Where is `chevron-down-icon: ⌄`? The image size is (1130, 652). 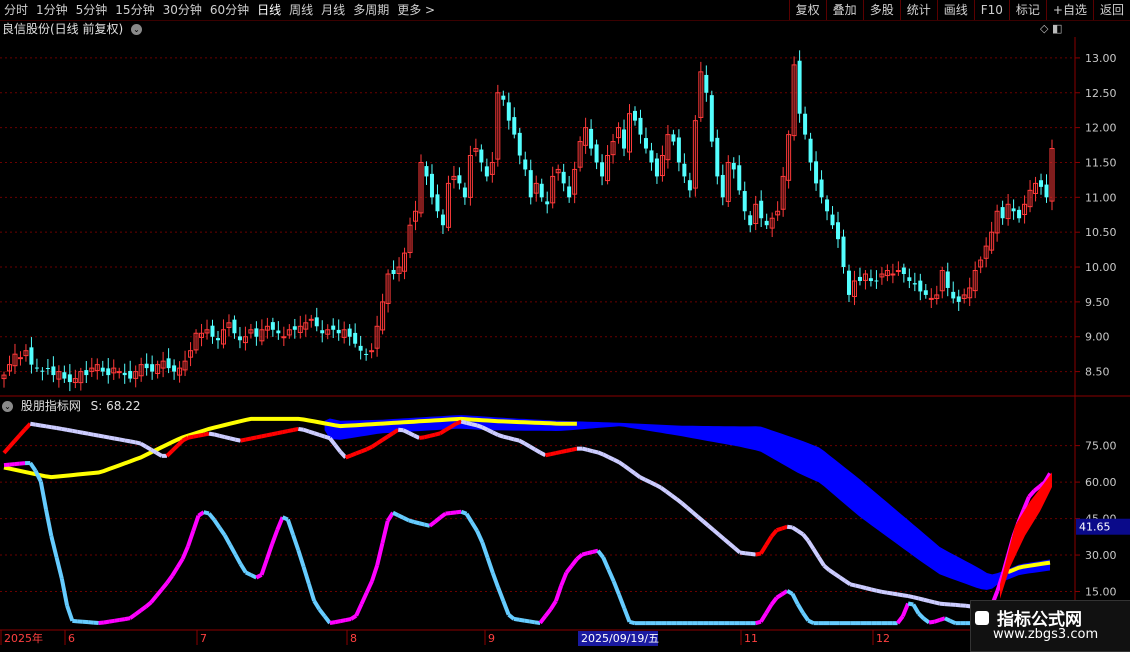
chevron-down-icon: ⌄ is located at coordinates (7, 406).